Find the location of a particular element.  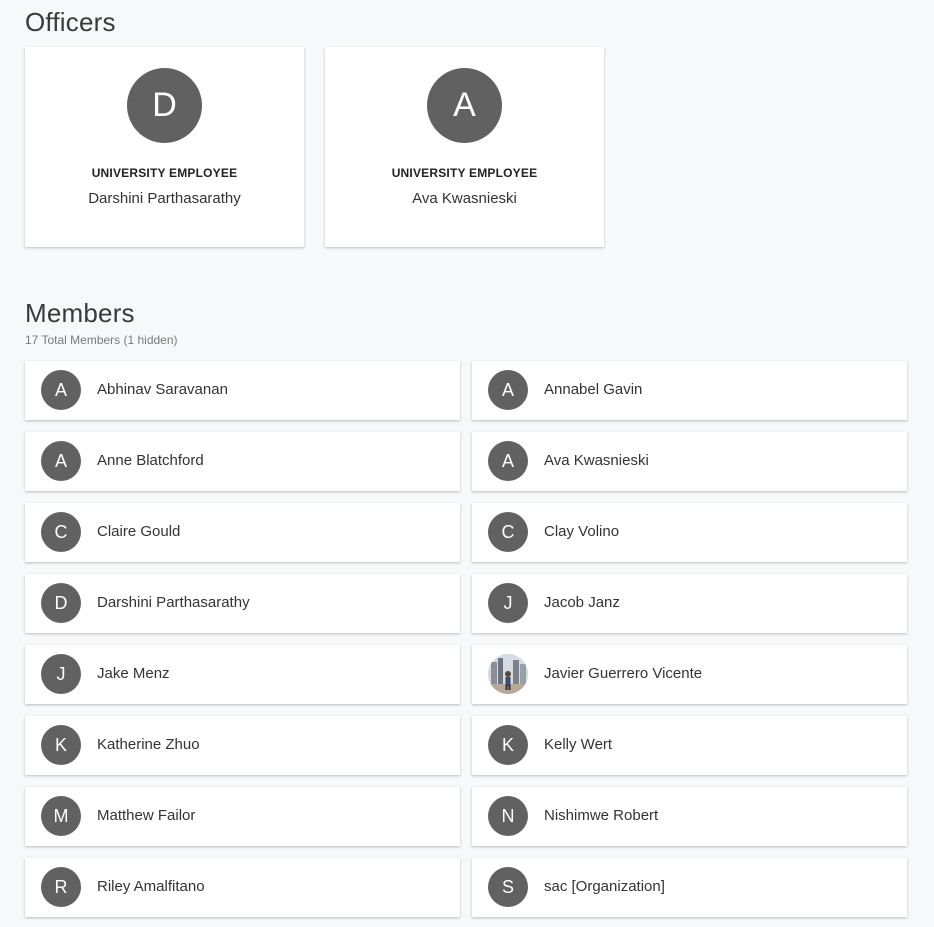

member-name: Riley Amalfitano is located at coordinates (151, 886).